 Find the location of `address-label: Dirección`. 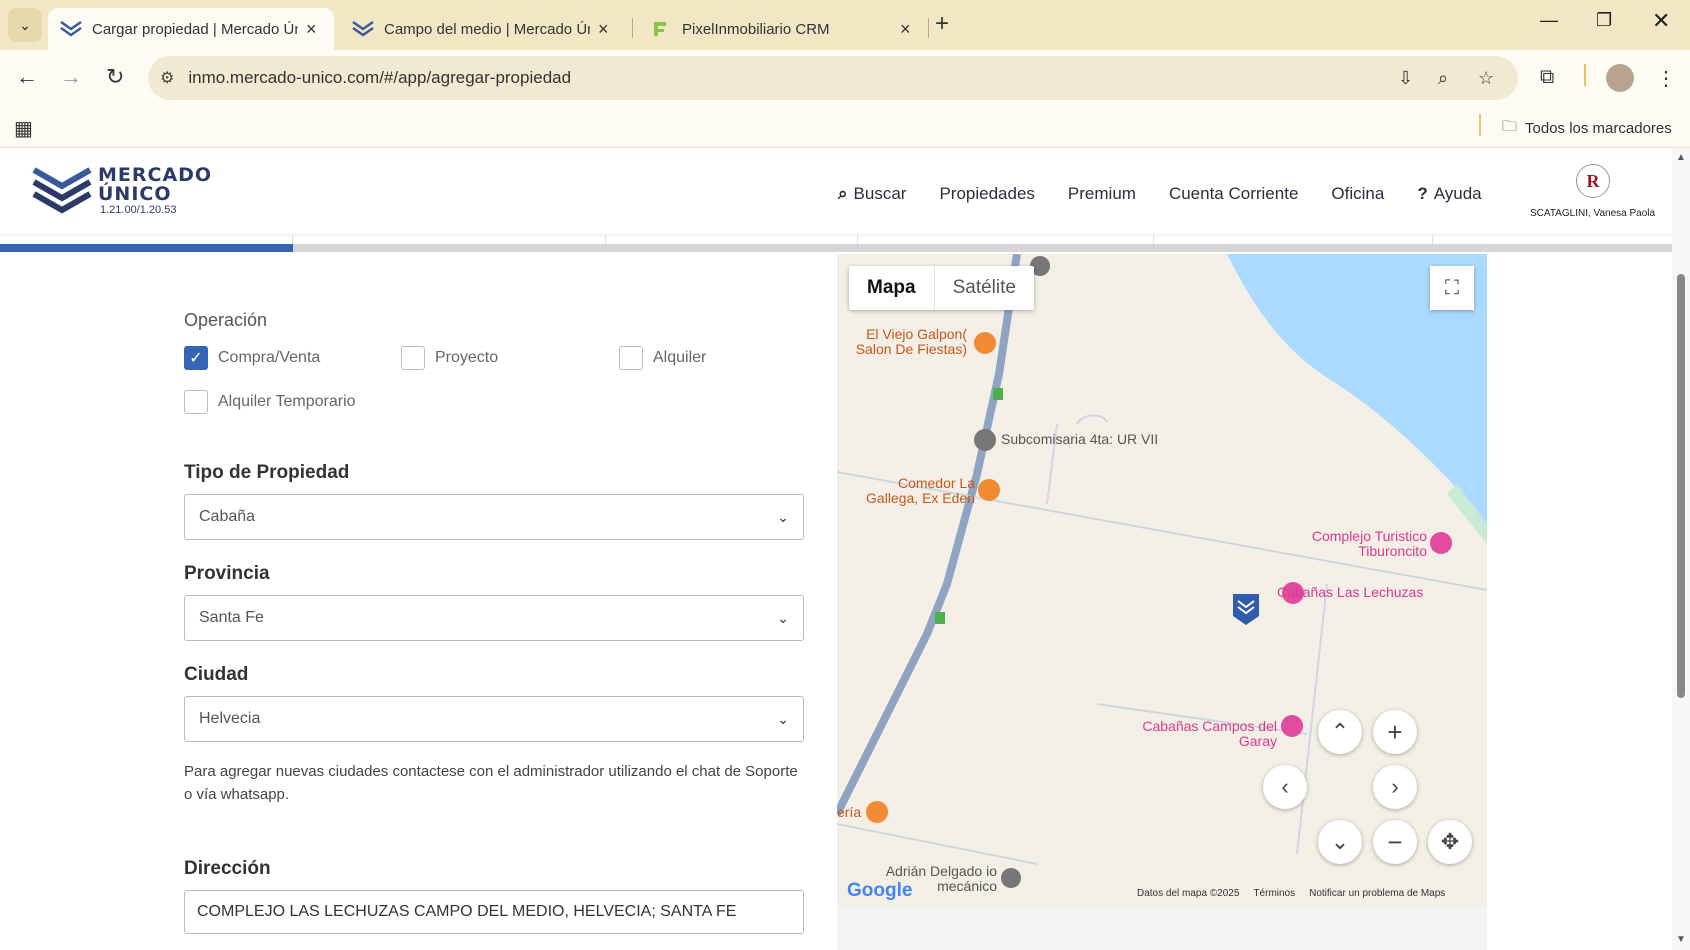

address-label: Dirección is located at coordinates (227, 868).